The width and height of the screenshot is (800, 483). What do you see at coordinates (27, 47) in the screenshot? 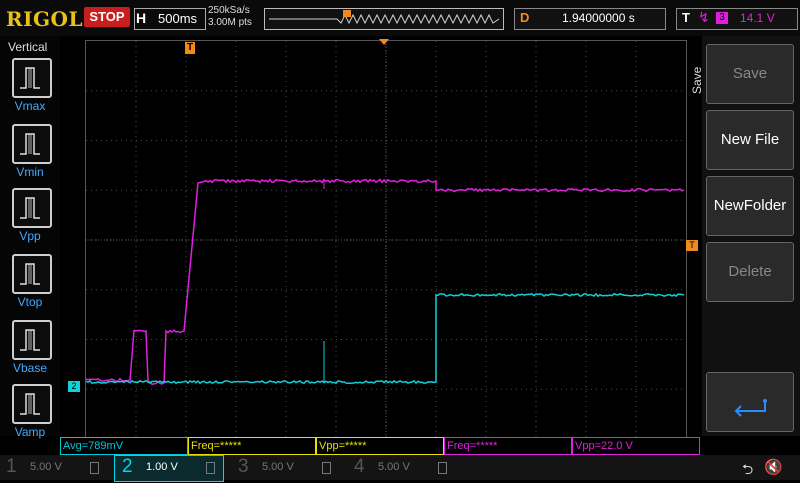
I see `sidebar-title: Vertical` at bounding box center [27, 47].